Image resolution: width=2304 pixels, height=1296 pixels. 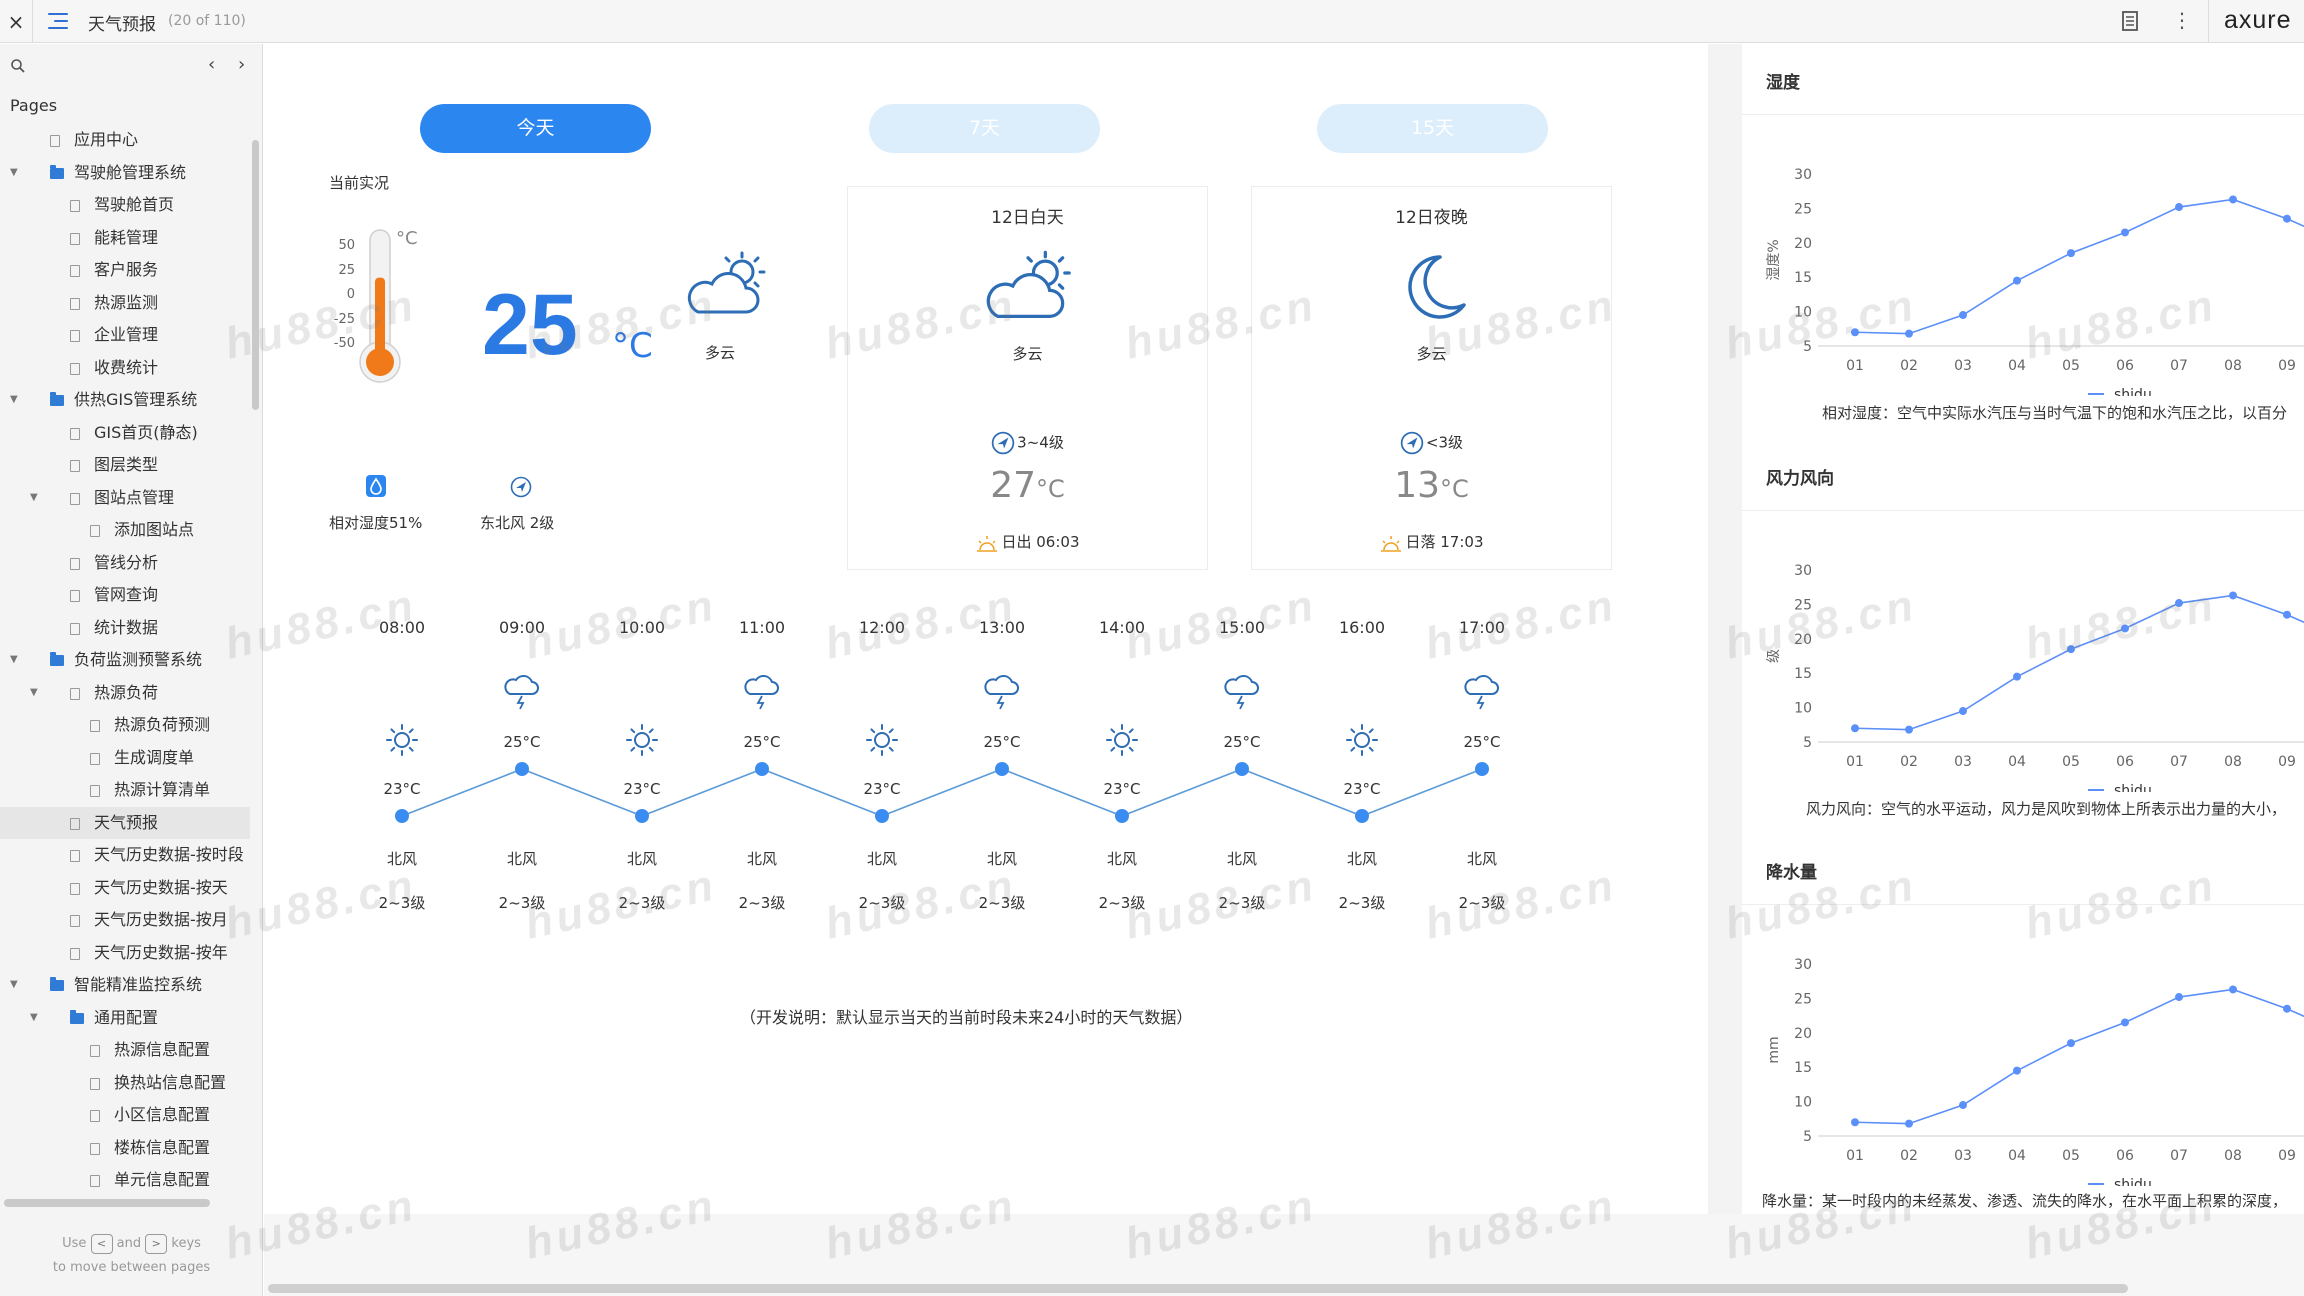 I want to click on sidebar-item: 热源监测, so click(x=125, y=303).